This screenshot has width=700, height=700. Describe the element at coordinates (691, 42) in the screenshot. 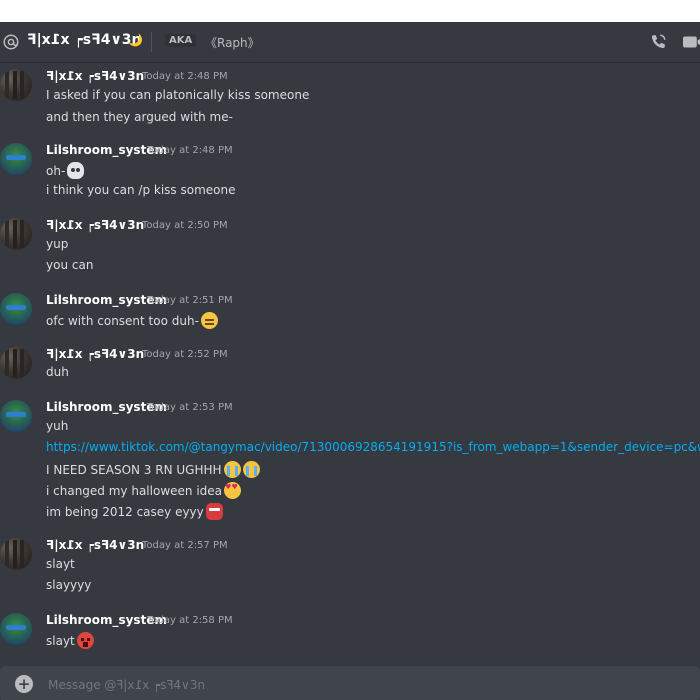

I see `video-icon` at that location.